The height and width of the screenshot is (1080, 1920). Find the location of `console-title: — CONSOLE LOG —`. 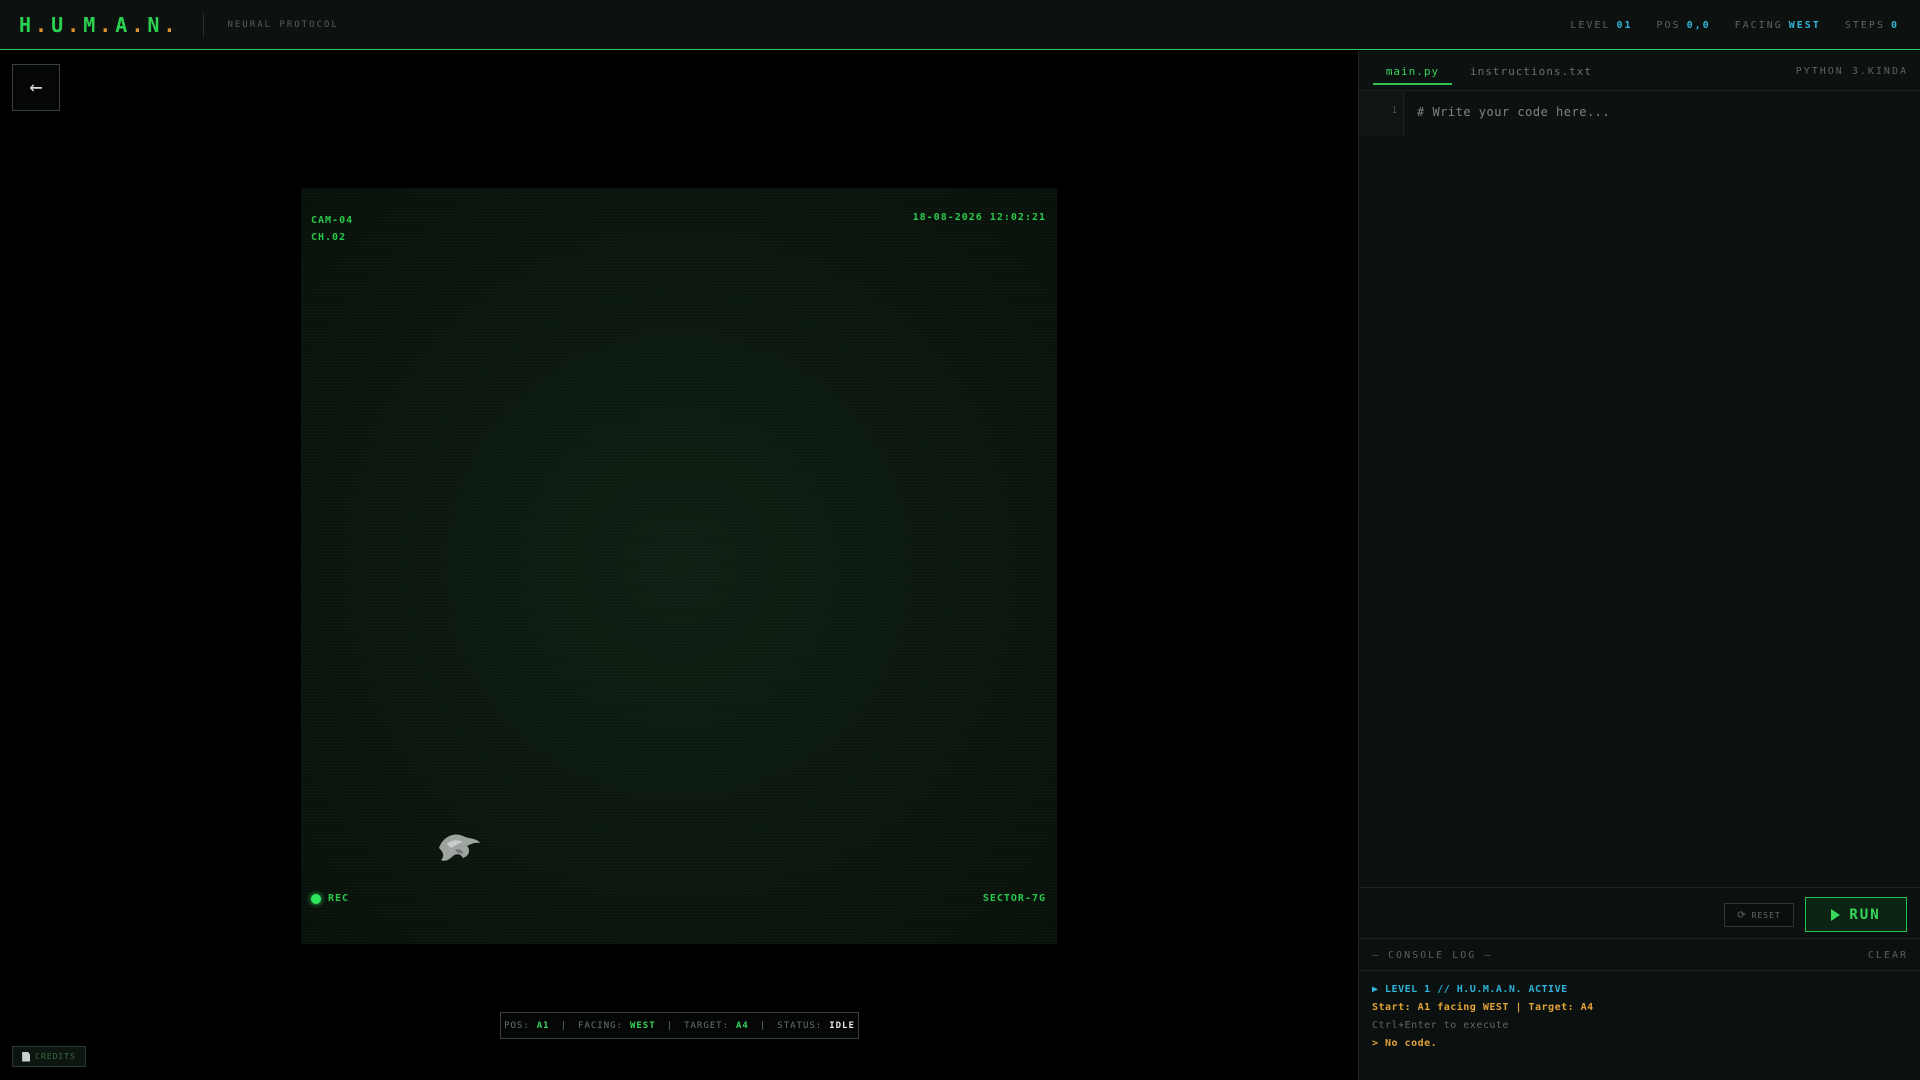

console-title: — CONSOLE LOG — is located at coordinates (1432, 955).